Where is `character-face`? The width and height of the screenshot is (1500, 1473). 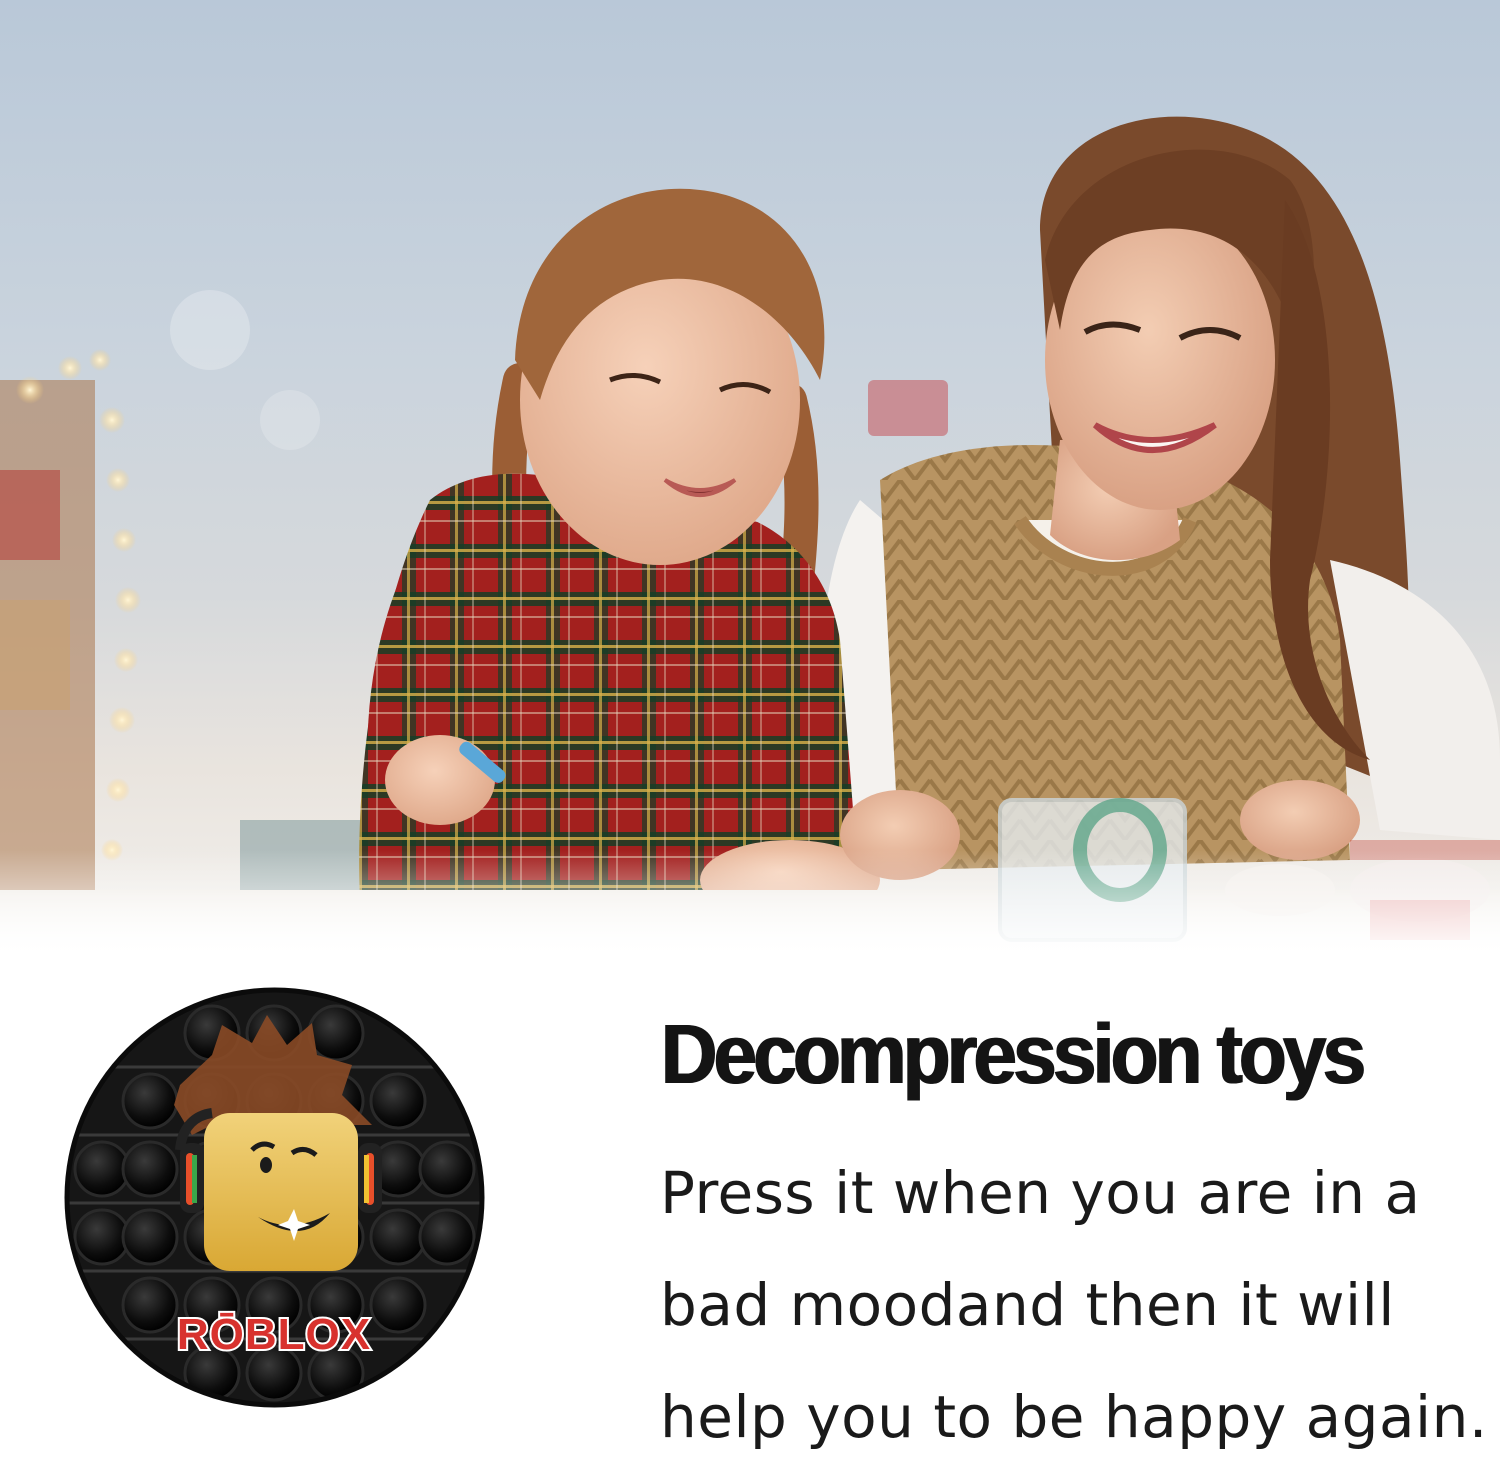 character-face is located at coordinates (281, 1192).